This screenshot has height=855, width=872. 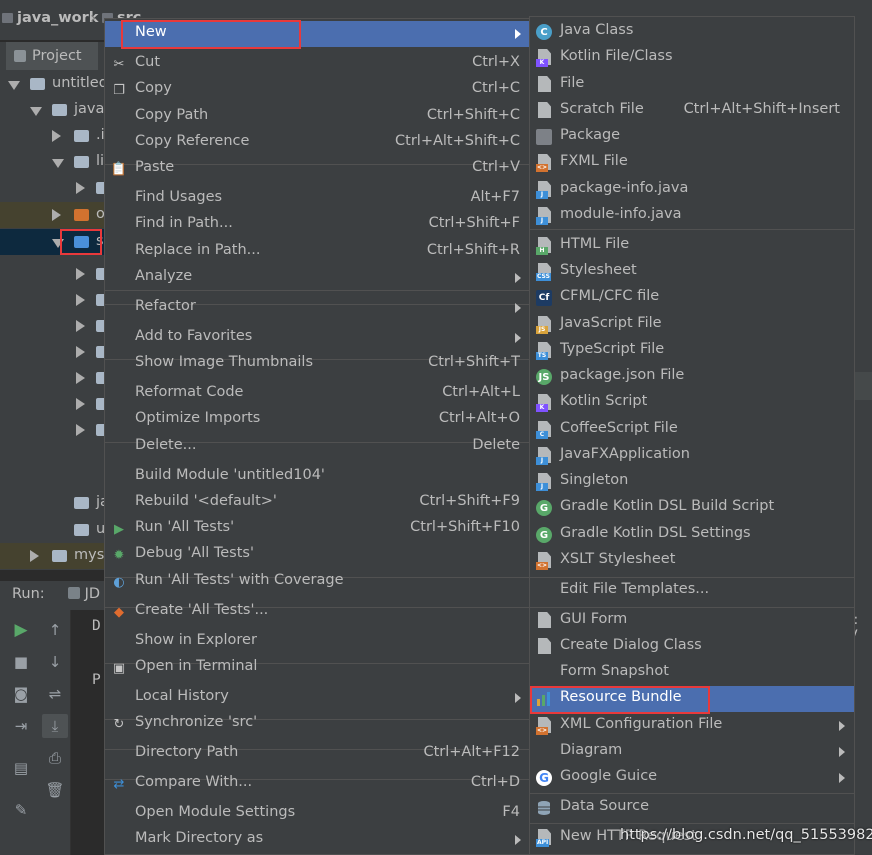 I want to click on rerun-icon: ▶, so click(x=21, y=630).